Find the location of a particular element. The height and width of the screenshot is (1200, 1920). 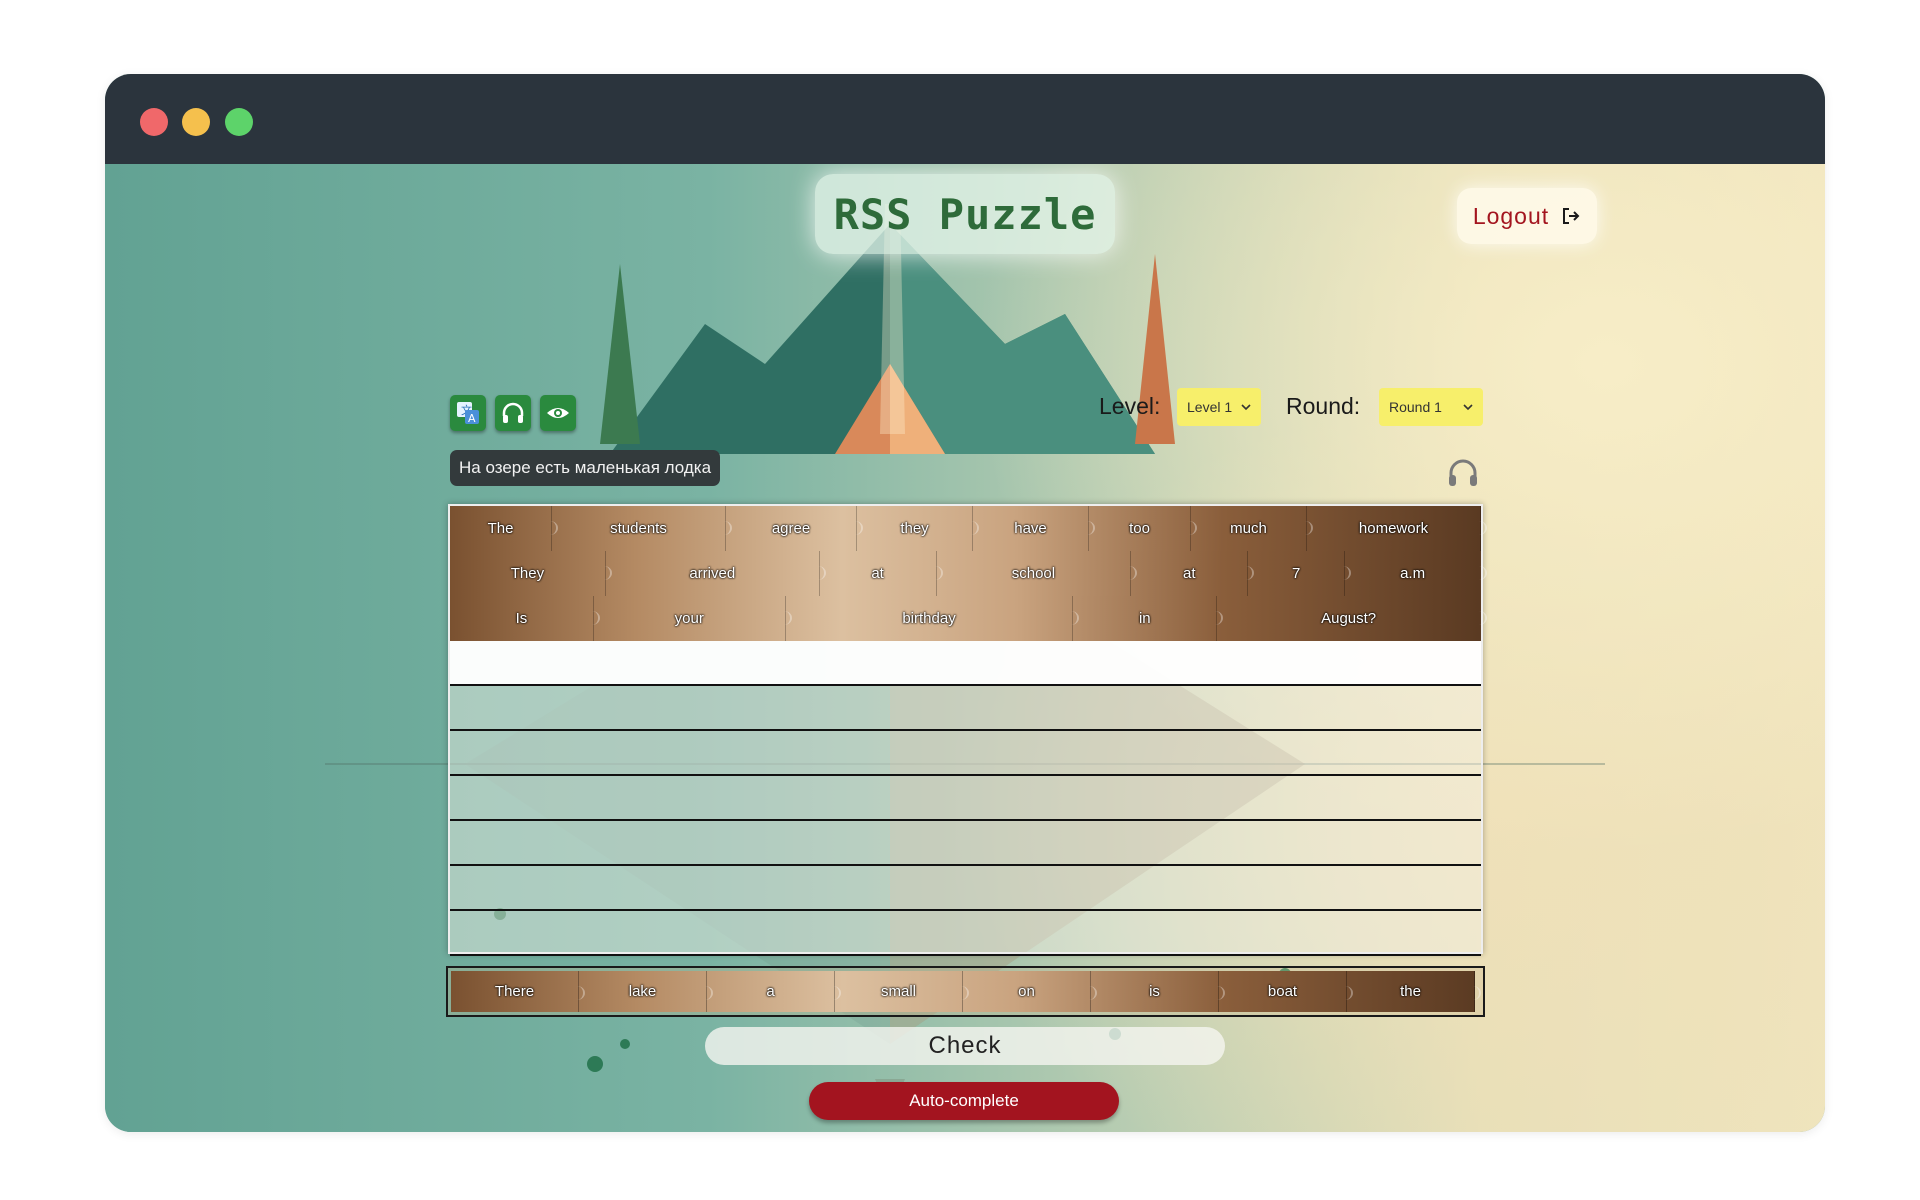

word-piece: have is located at coordinates (1034, 528).